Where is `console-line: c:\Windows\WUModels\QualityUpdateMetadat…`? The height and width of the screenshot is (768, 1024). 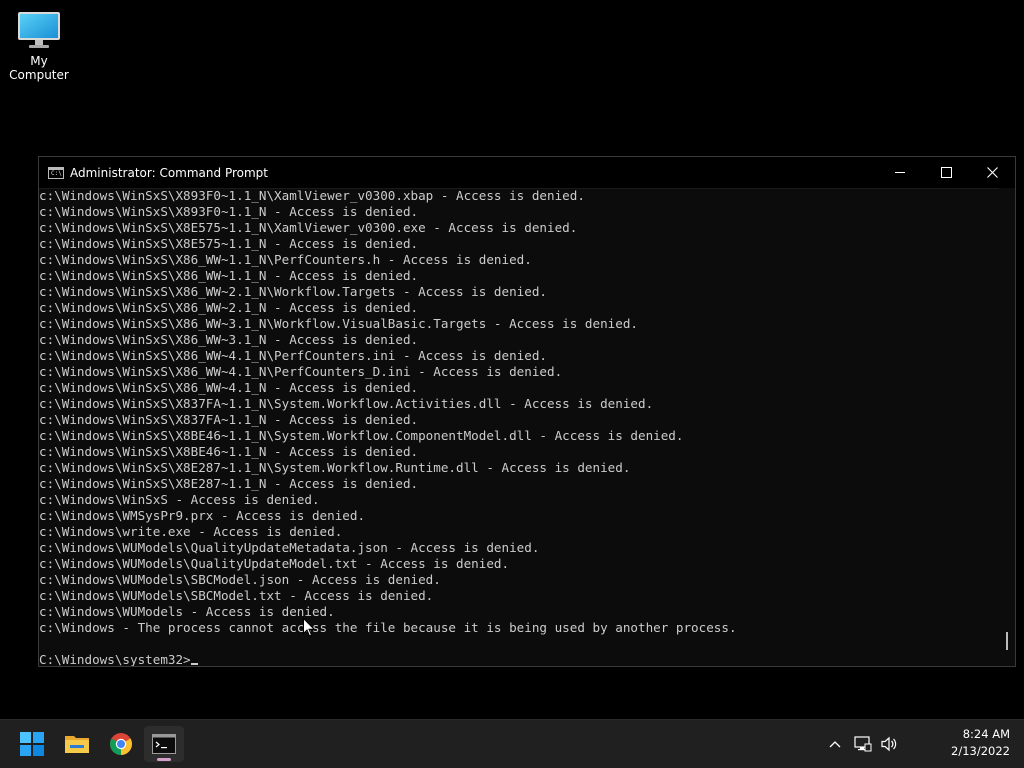 console-line: c:\Windows\WUModels\QualityUpdateMetadat… is located at coordinates (289, 547).